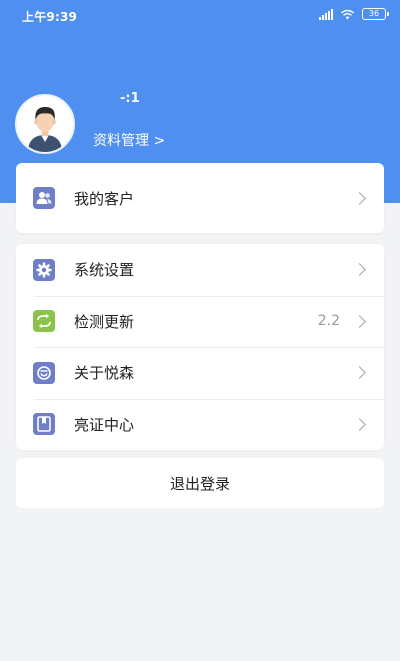 The width and height of the screenshot is (400, 661). I want to click on certificate-icon, so click(44, 424).